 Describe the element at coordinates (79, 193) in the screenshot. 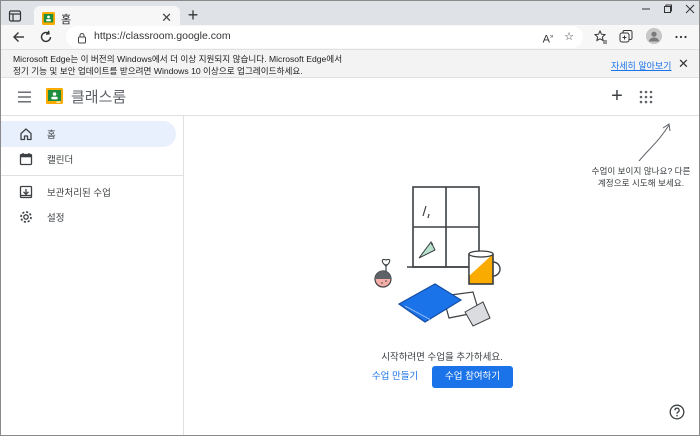

I see `sidebar-item-label: 보관처리된 수업` at that location.